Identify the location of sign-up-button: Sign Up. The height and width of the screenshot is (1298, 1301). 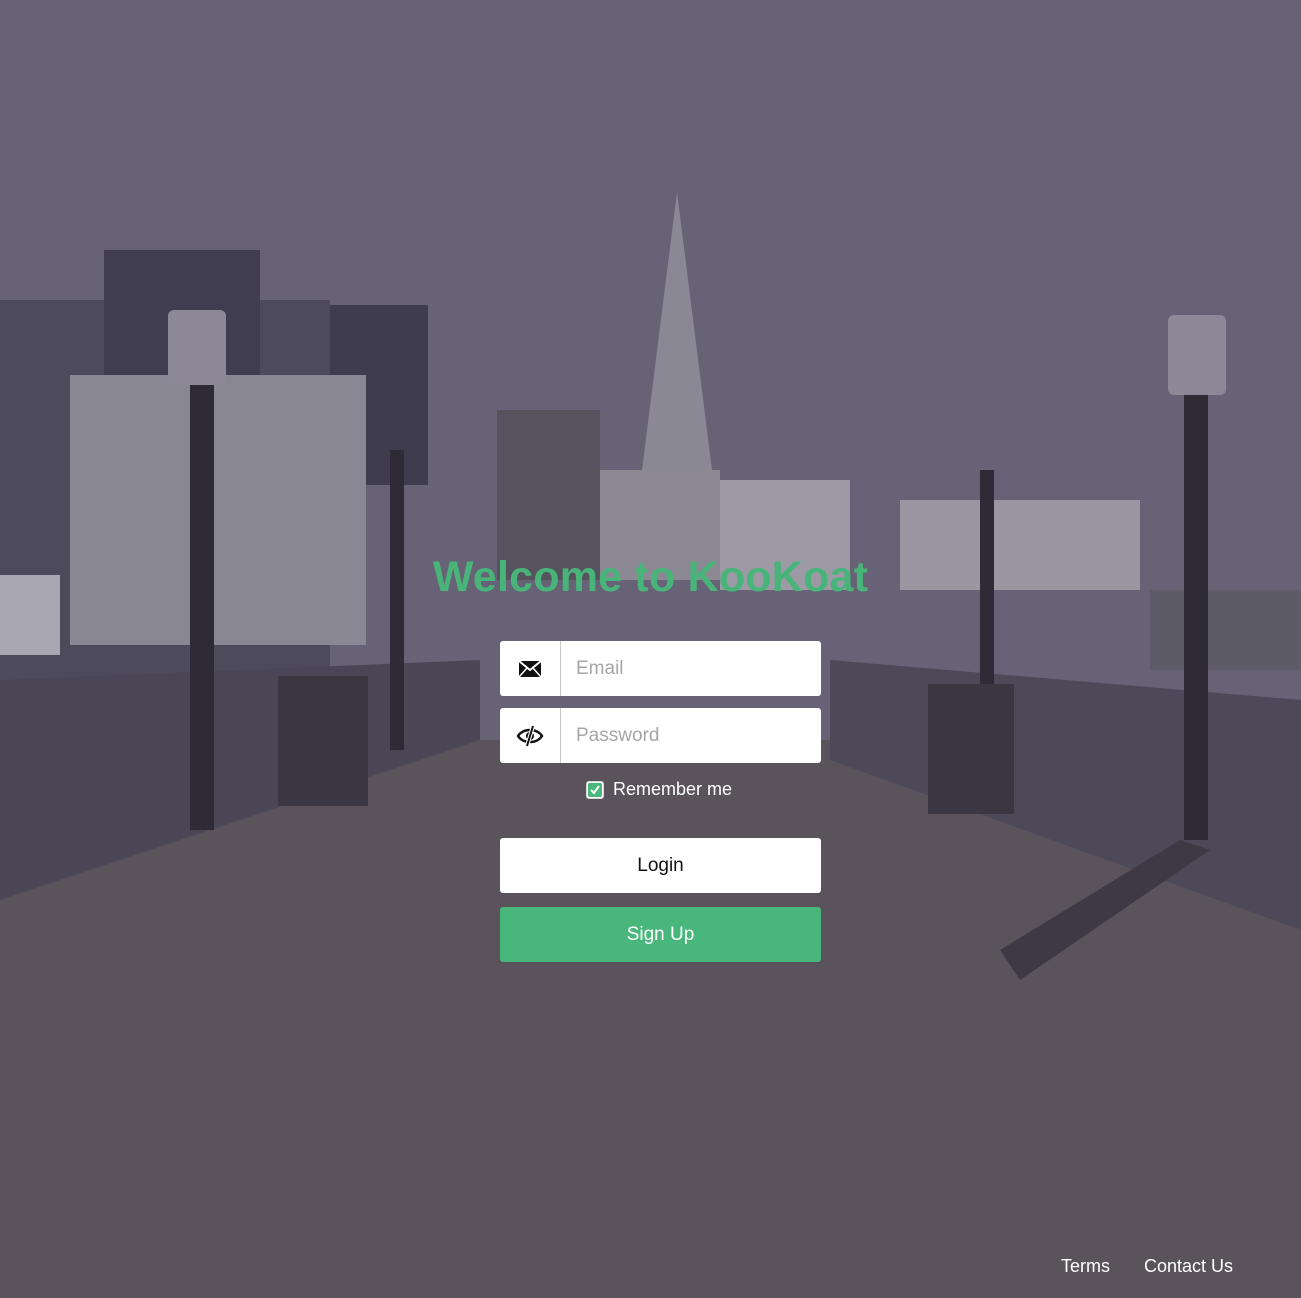
(660, 934).